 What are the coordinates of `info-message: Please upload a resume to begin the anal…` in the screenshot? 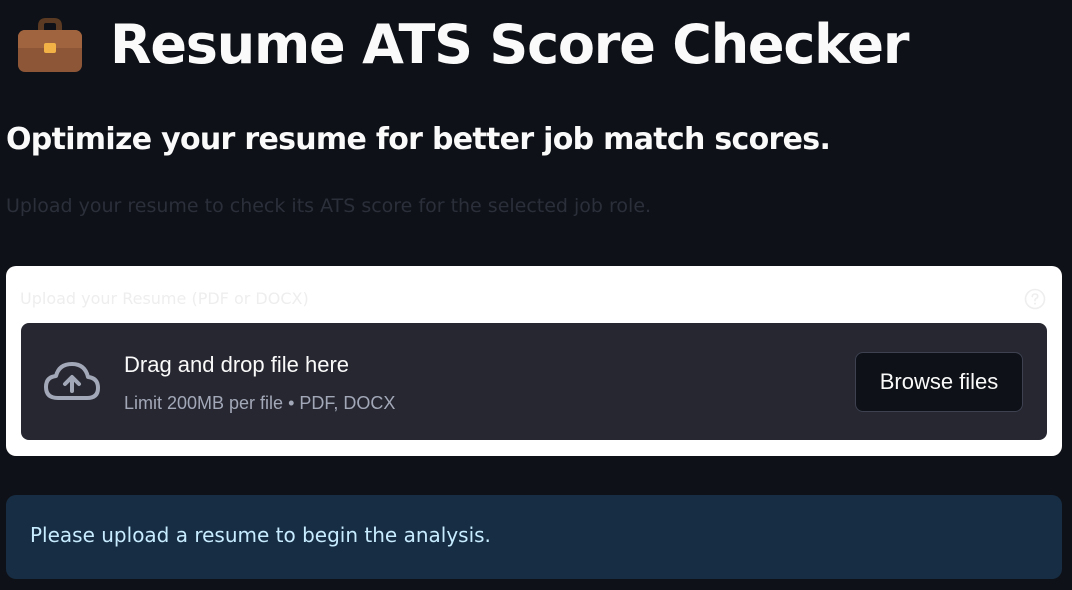 It's located at (260, 535).